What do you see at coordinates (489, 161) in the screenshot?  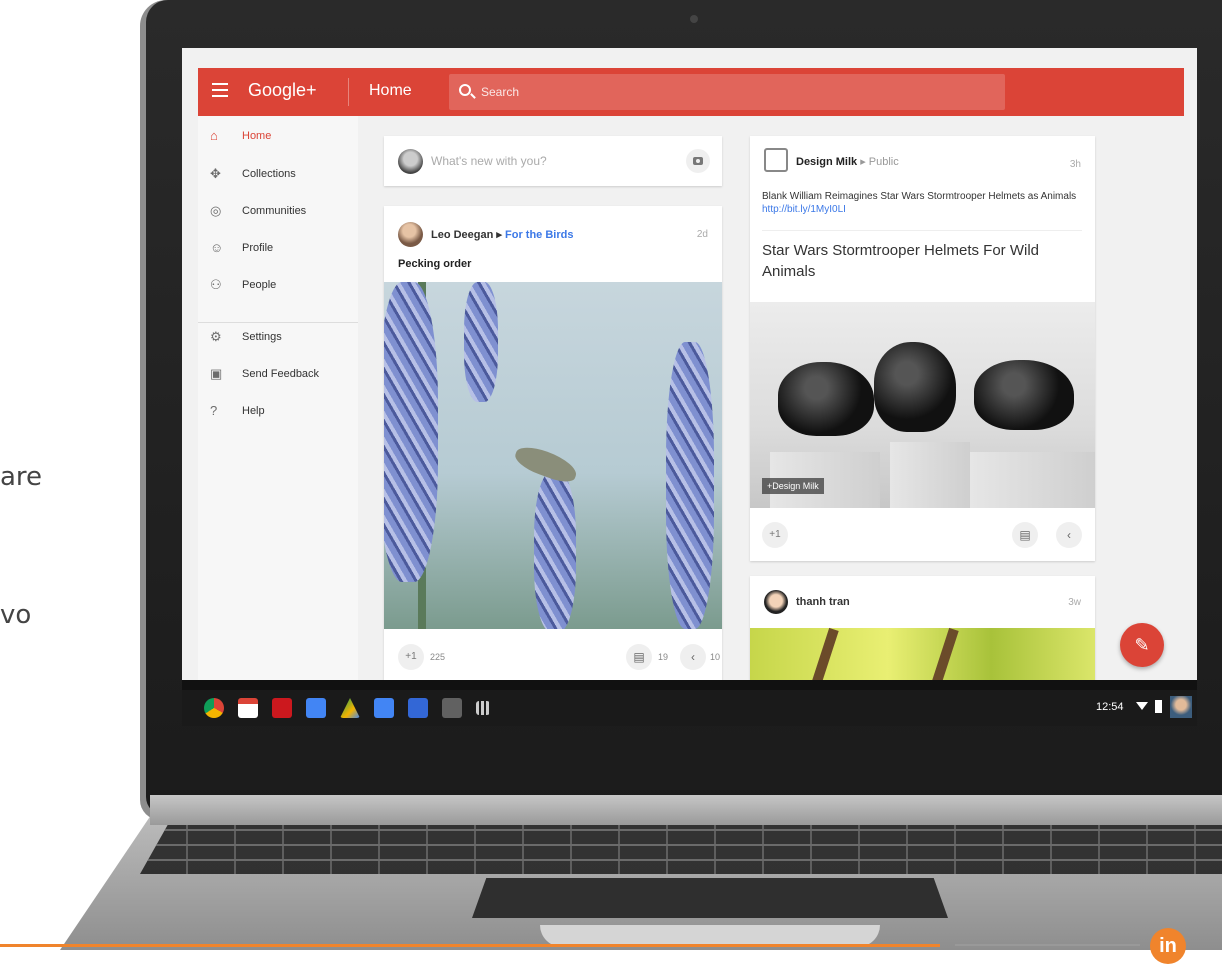 I see `compose-placeholder: What's new with you?` at bounding box center [489, 161].